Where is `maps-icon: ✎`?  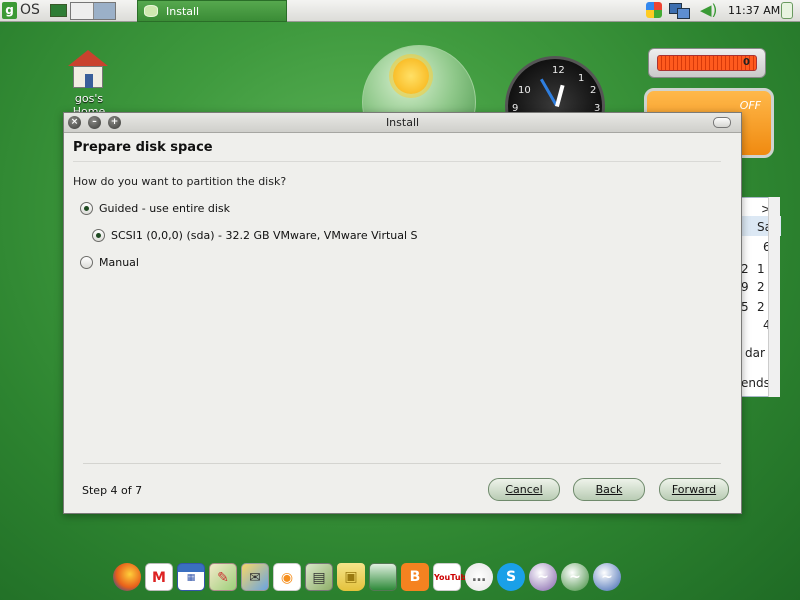
maps-icon: ✎ is located at coordinates (223, 577).